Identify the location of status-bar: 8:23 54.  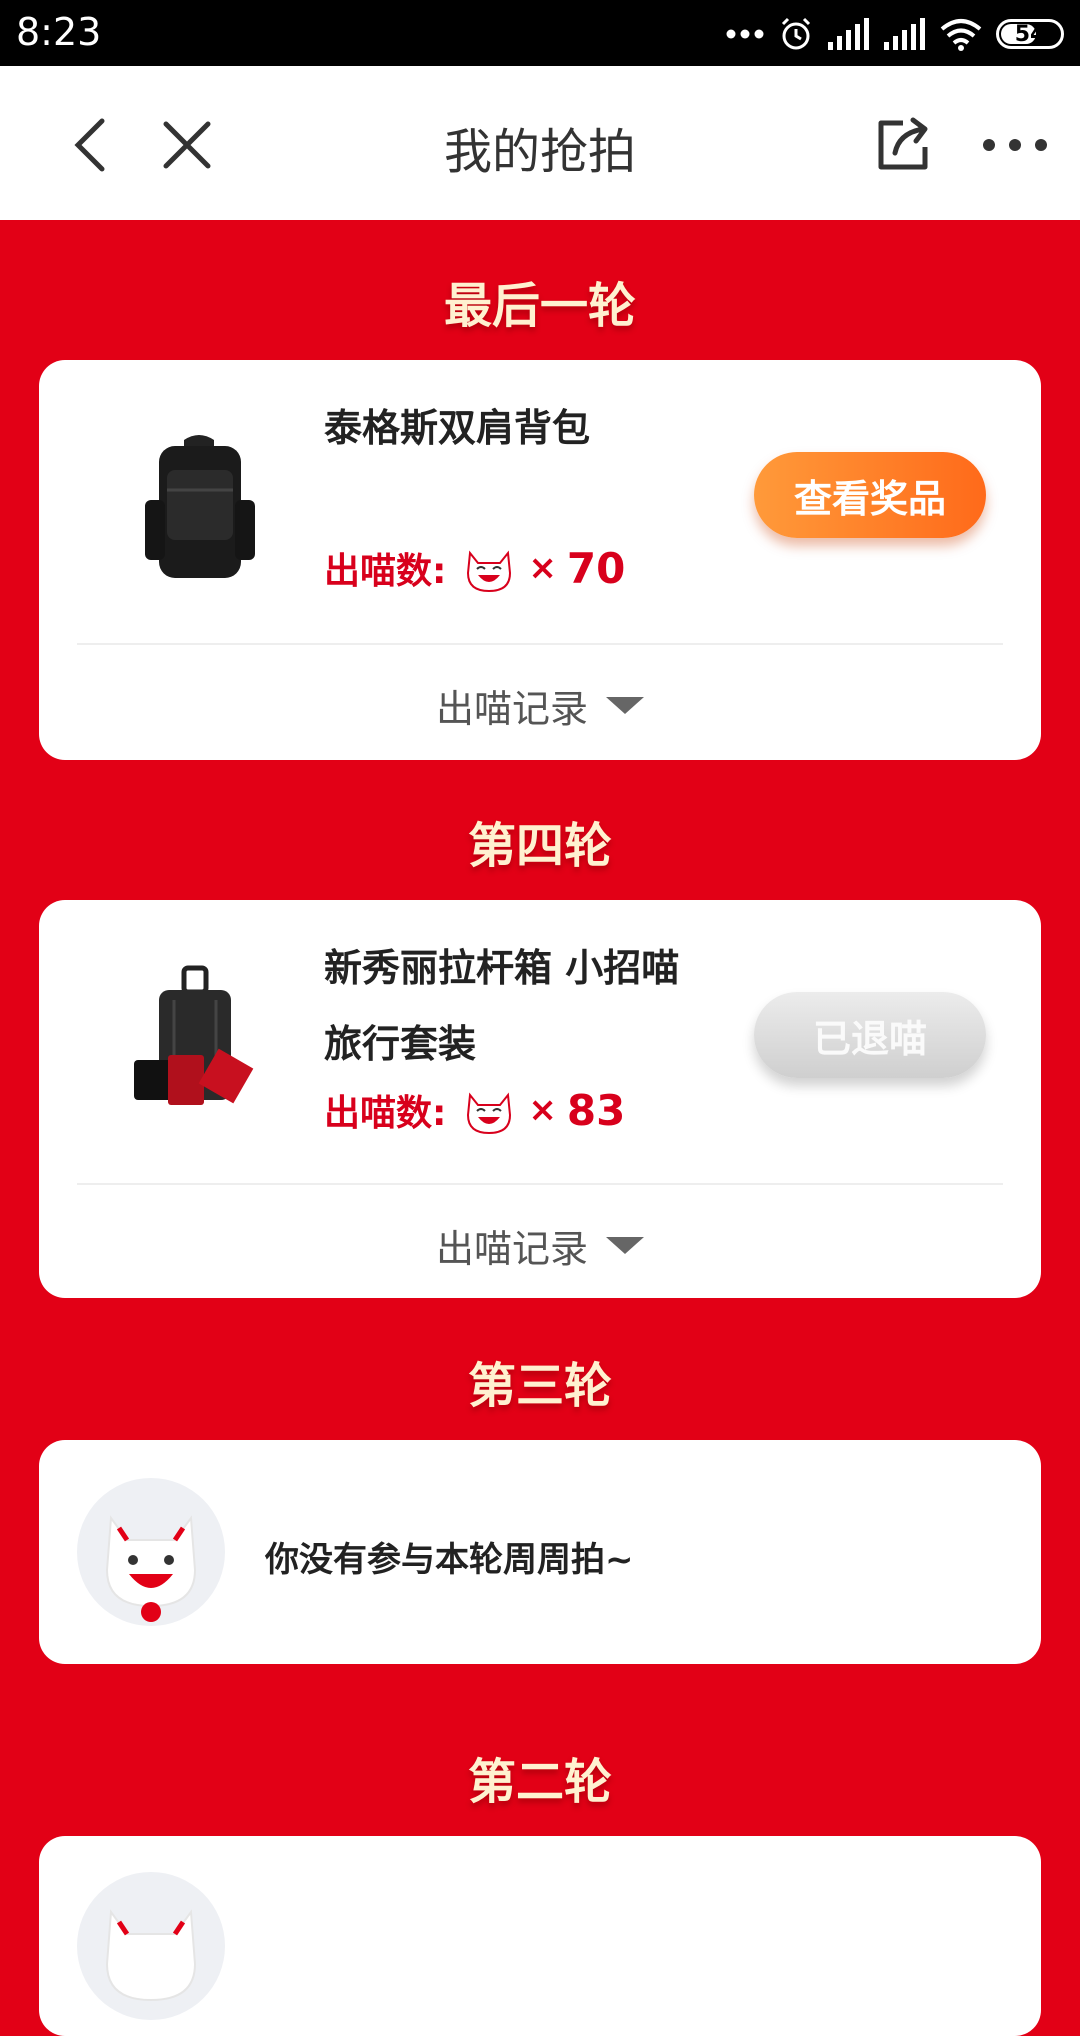
(540, 33).